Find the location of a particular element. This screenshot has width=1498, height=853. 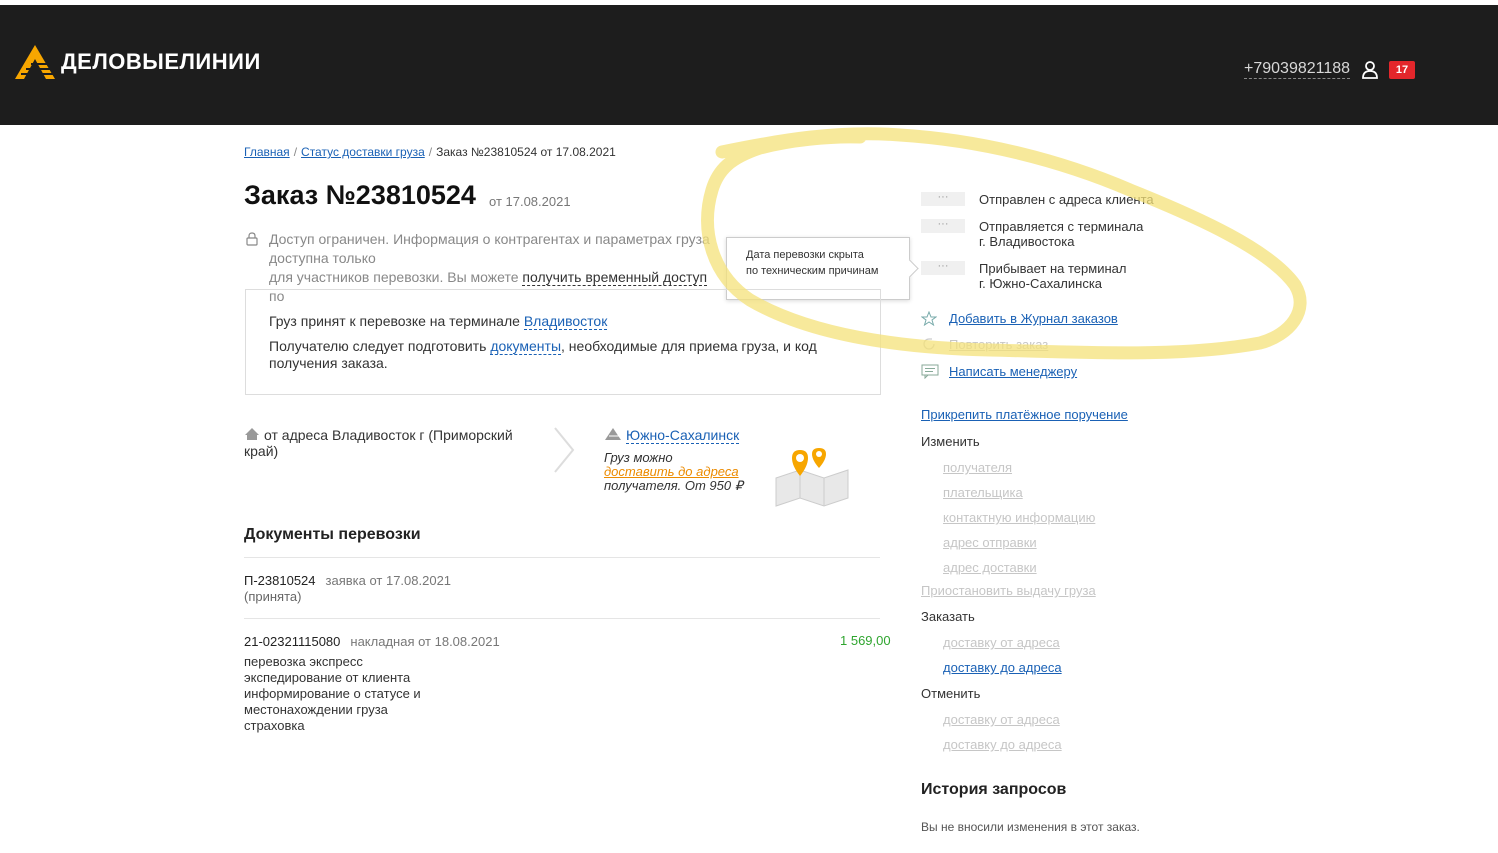

lock-icon is located at coordinates (252, 241).